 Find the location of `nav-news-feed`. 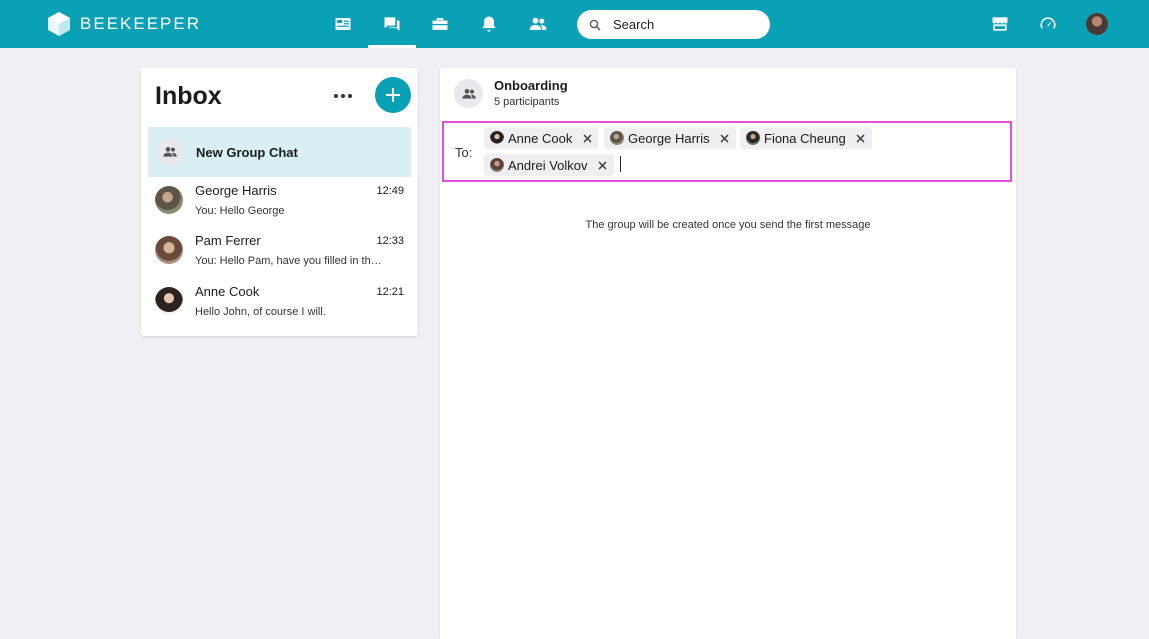

nav-news-feed is located at coordinates (343, 24).